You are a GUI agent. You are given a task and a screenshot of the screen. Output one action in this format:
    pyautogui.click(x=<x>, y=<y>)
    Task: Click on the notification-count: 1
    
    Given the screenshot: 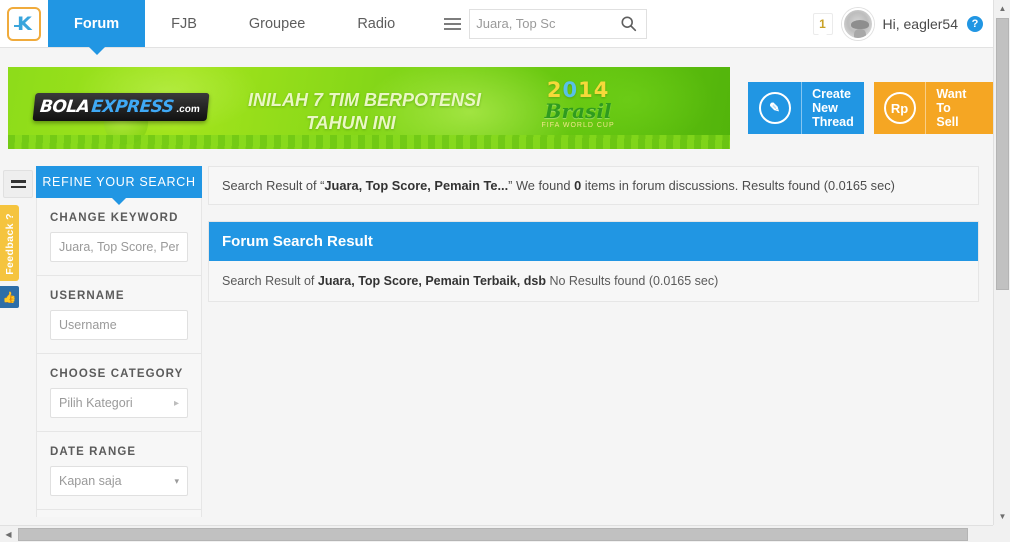 What is the action you would take?
    pyautogui.click(x=822, y=23)
    